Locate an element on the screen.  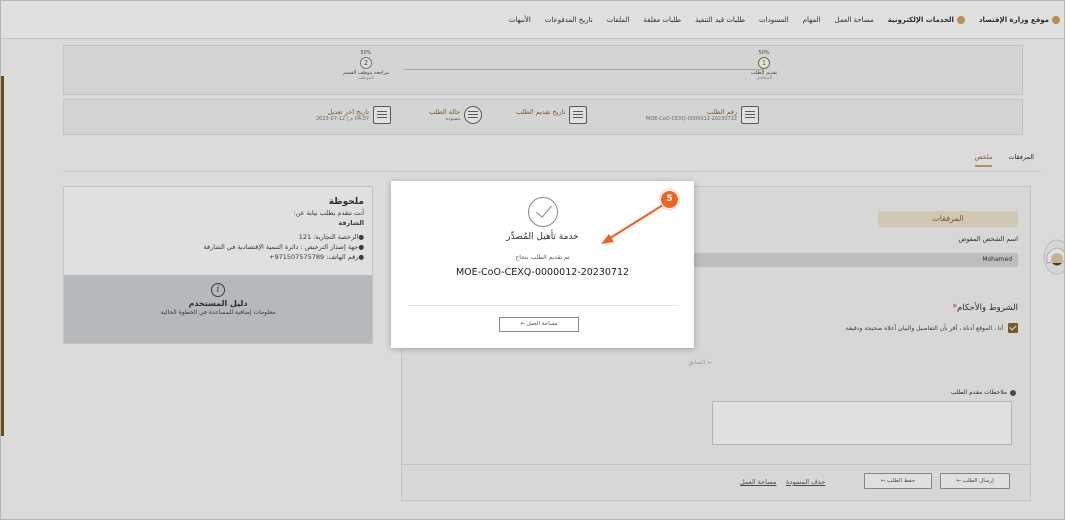
modal-reference: MOE-CoO-CEXQ-0000012-20230712 is located at coordinates (542, 272).